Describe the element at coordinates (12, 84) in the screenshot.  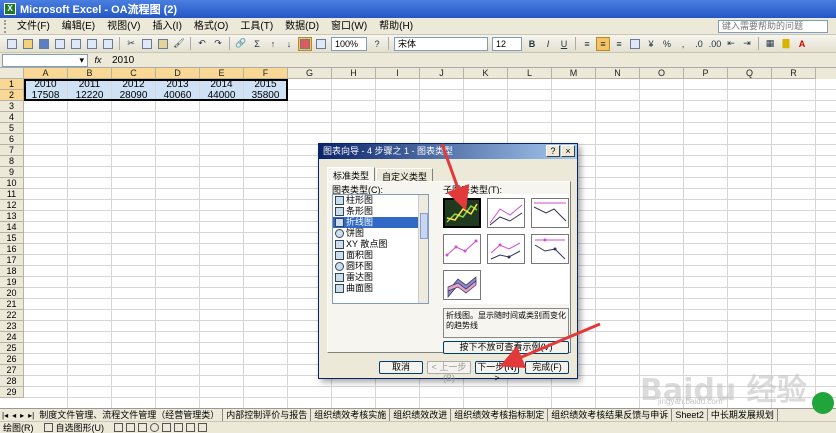
I see `row-header-1: 1` at that location.